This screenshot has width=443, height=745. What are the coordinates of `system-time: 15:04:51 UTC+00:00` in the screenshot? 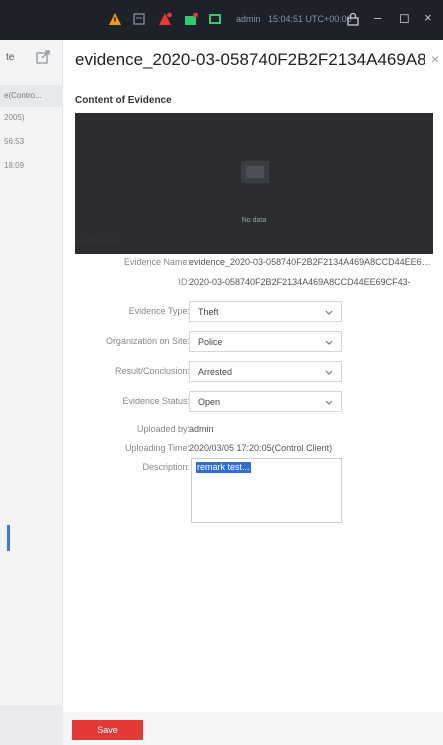 It's located at (310, 19).